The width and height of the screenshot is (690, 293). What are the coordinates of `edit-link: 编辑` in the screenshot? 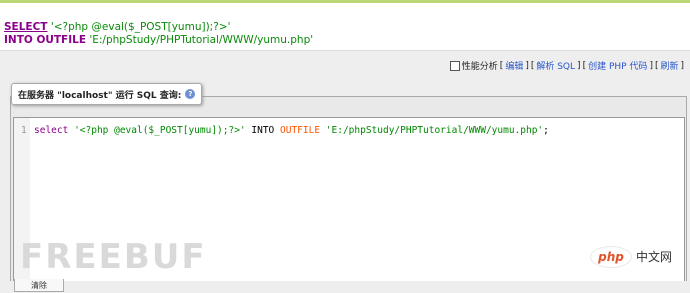 It's located at (514, 65).